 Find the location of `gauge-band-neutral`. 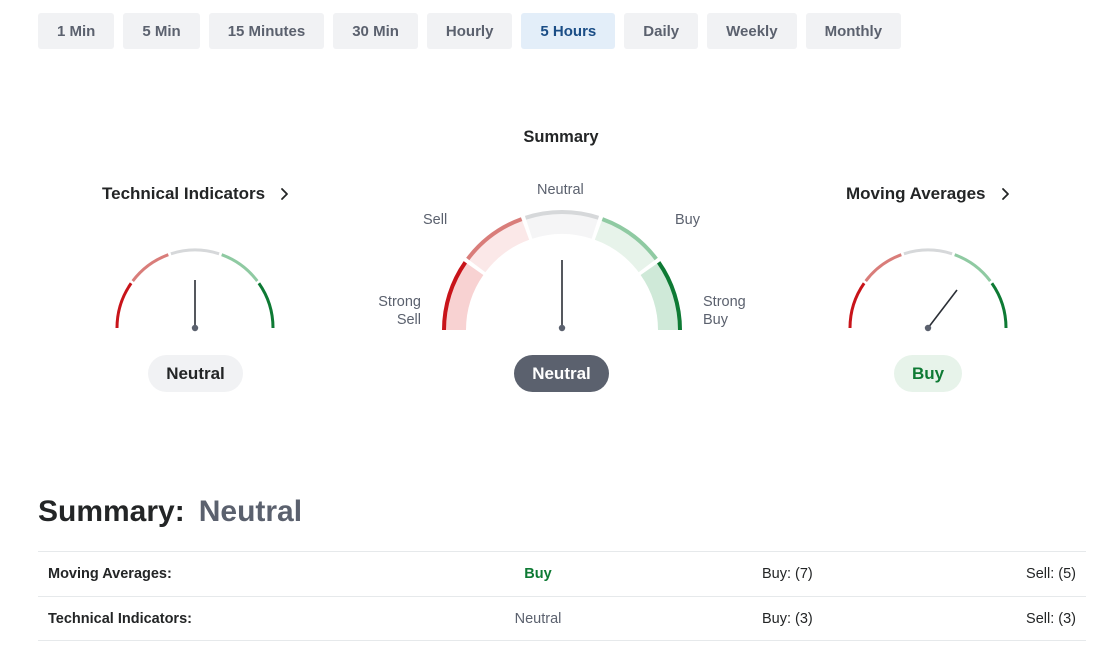

gauge-band-neutral is located at coordinates (562, 225).